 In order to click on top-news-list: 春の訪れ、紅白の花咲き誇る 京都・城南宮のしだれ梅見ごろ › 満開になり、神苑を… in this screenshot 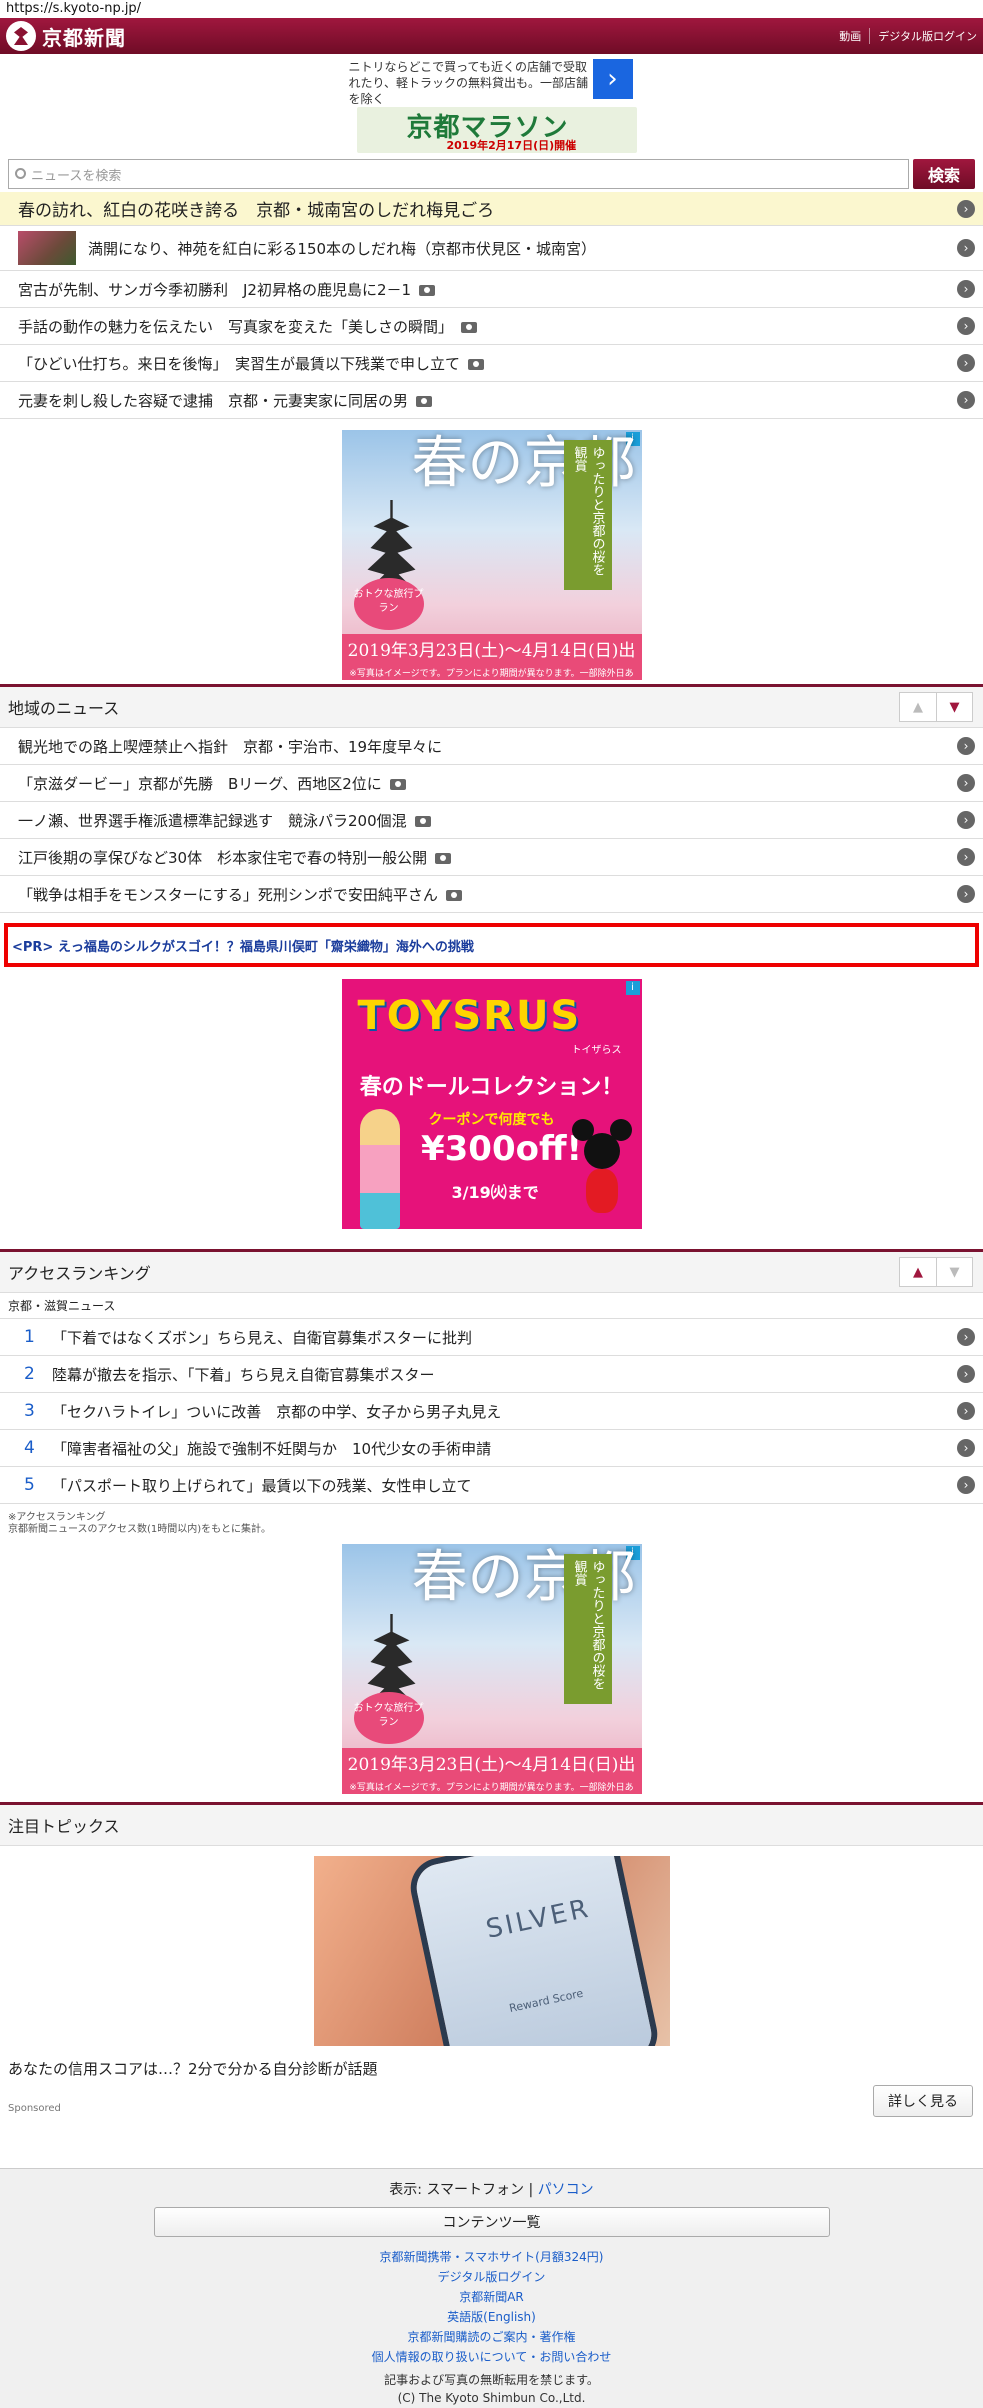, I will do `click(491, 305)`.